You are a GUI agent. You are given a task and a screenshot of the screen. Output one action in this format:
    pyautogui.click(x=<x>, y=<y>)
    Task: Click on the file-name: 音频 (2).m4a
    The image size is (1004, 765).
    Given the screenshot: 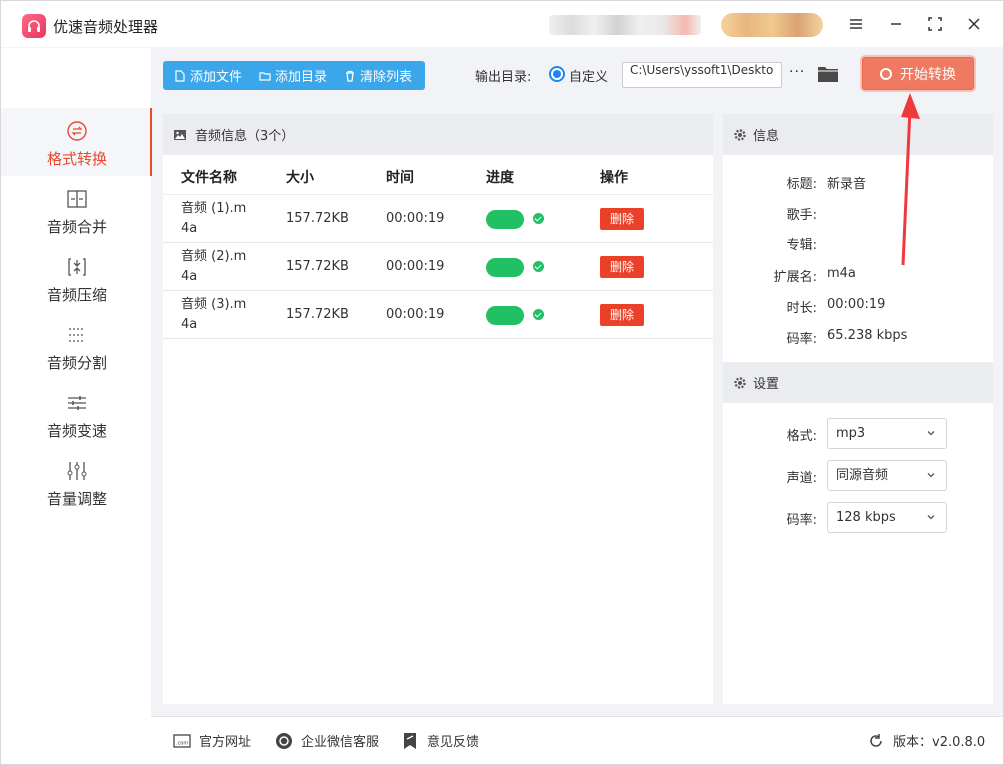 What is the action you would take?
    pyautogui.click(x=214, y=266)
    